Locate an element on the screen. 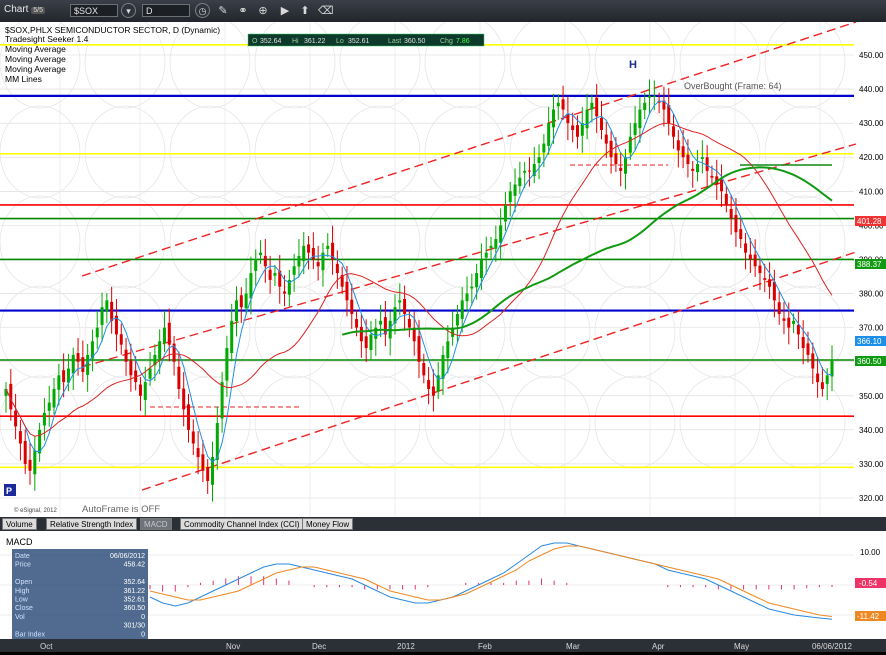 This screenshot has height=655, width=886. zoom-in-icon: ⊕ is located at coordinates (263, 11).